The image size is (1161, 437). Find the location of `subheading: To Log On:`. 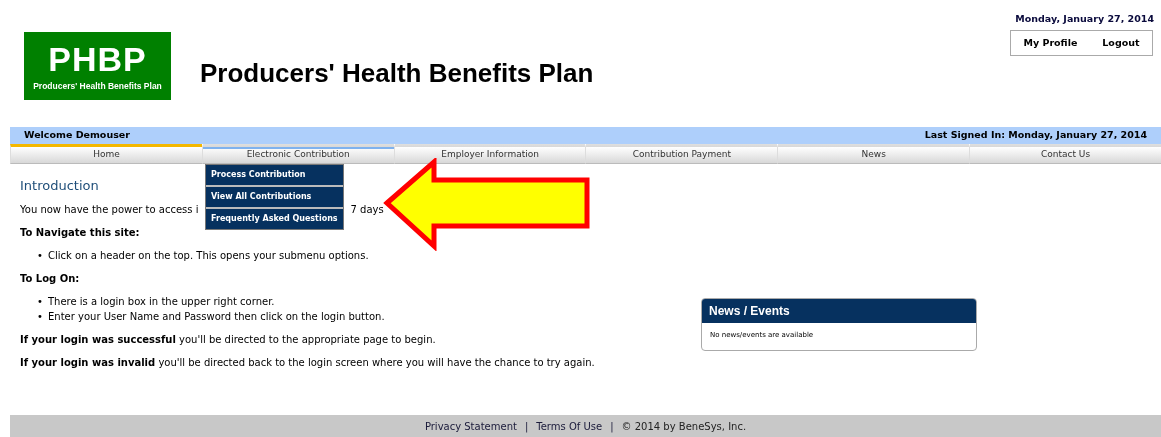

subheading: To Log On: is located at coordinates (50, 278).